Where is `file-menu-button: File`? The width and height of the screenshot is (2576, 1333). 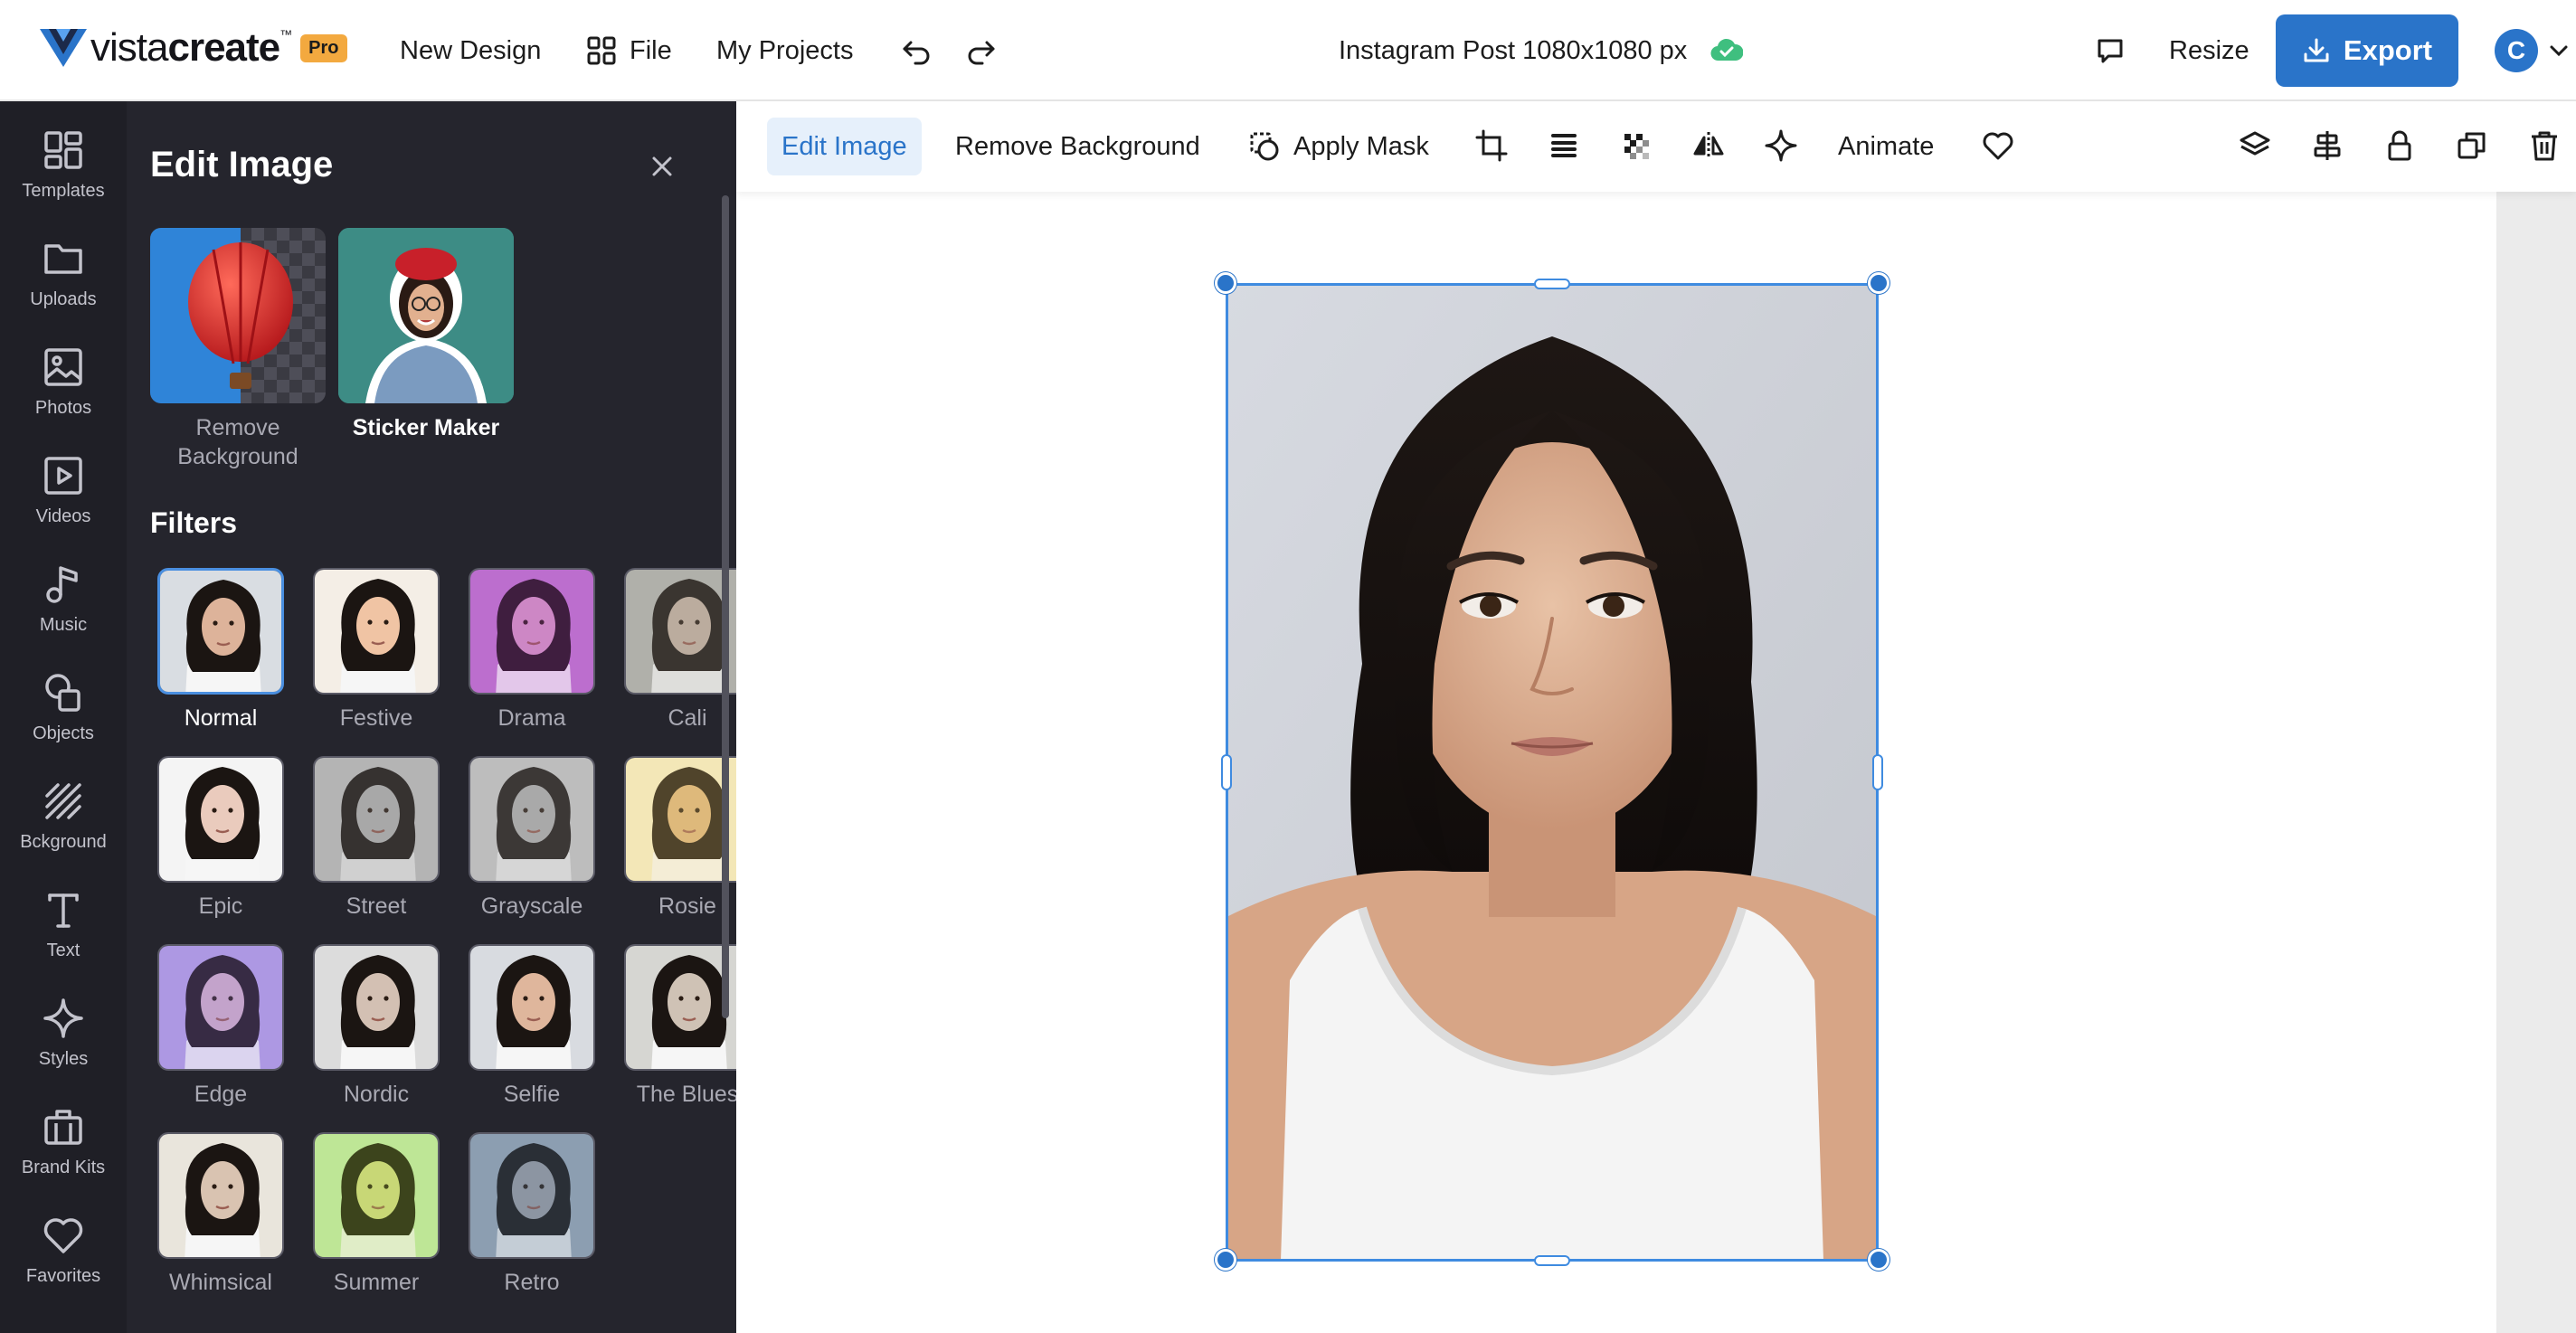
file-menu-button: File is located at coordinates (629, 51).